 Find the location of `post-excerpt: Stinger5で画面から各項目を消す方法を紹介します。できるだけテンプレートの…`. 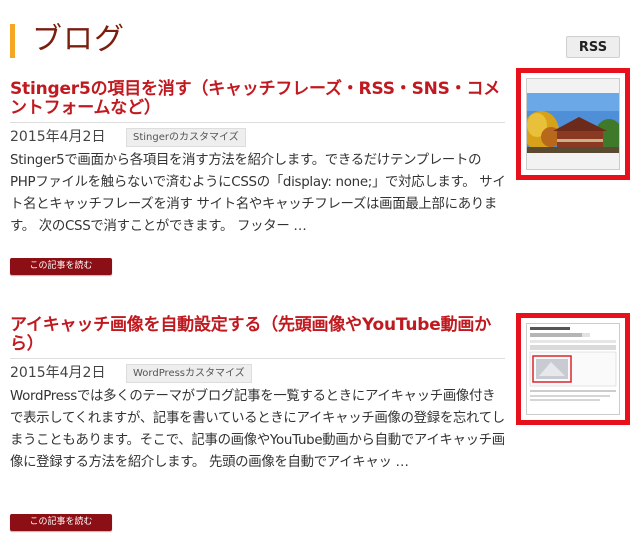

post-excerpt: Stinger5で画面から各項目を消す方法を紹介します。できるだけテンプレートの… is located at coordinates (258, 193).